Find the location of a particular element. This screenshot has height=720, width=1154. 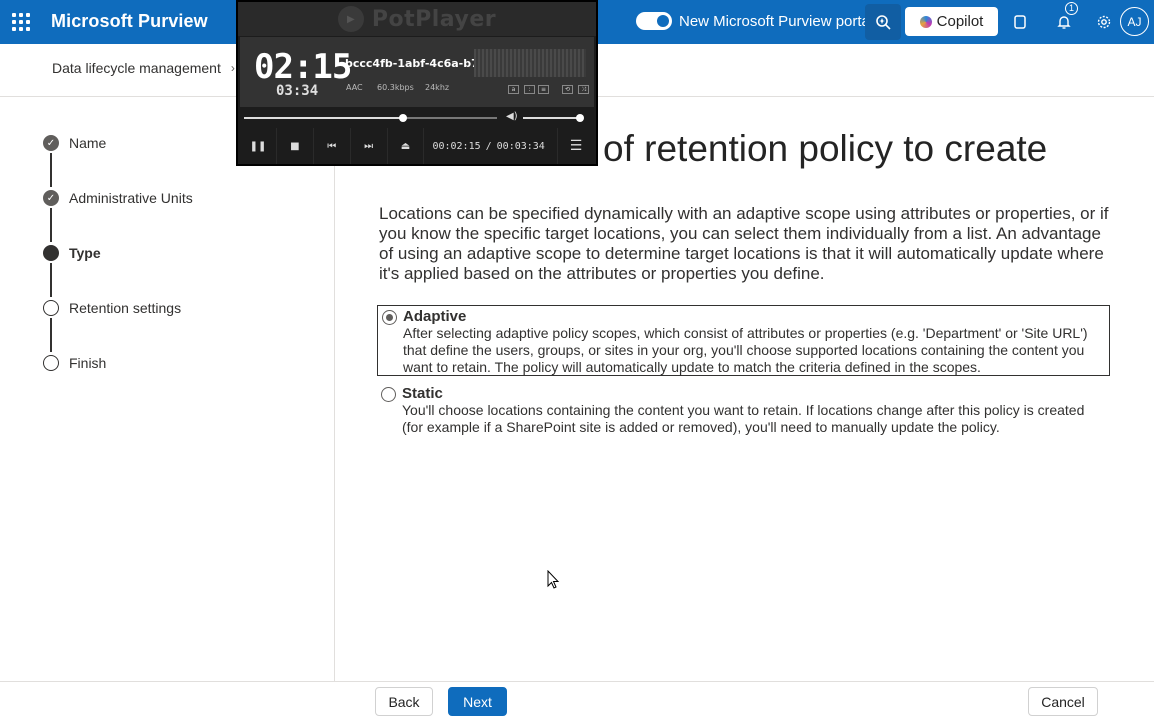

breadcrumb: Data lifecycle management › is located at coordinates (143, 68).